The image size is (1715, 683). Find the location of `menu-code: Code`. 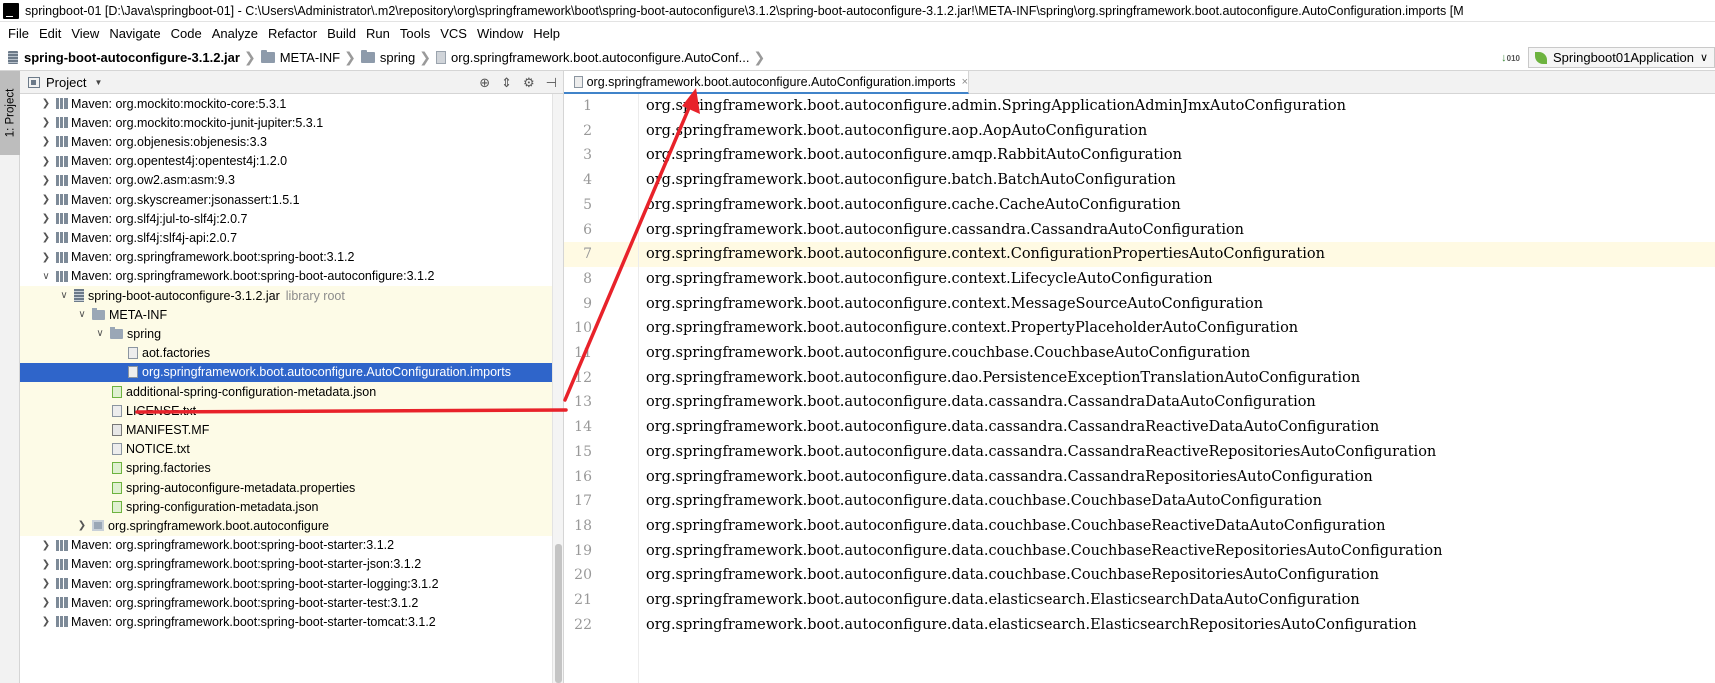

menu-code: Code is located at coordinates (186, 33).